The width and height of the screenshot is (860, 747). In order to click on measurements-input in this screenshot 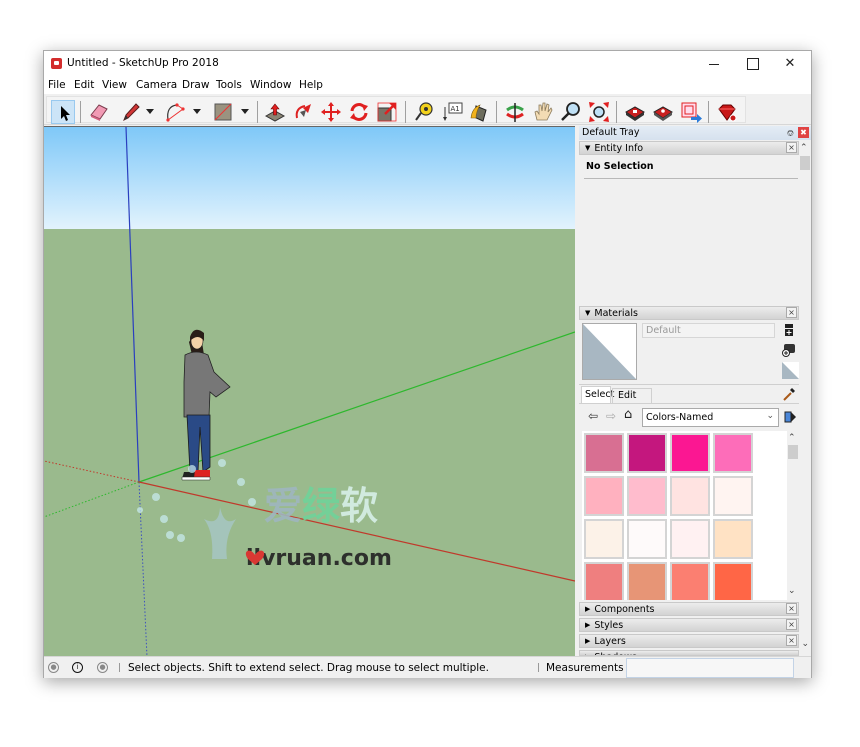, I will do `click(710, 668)`.